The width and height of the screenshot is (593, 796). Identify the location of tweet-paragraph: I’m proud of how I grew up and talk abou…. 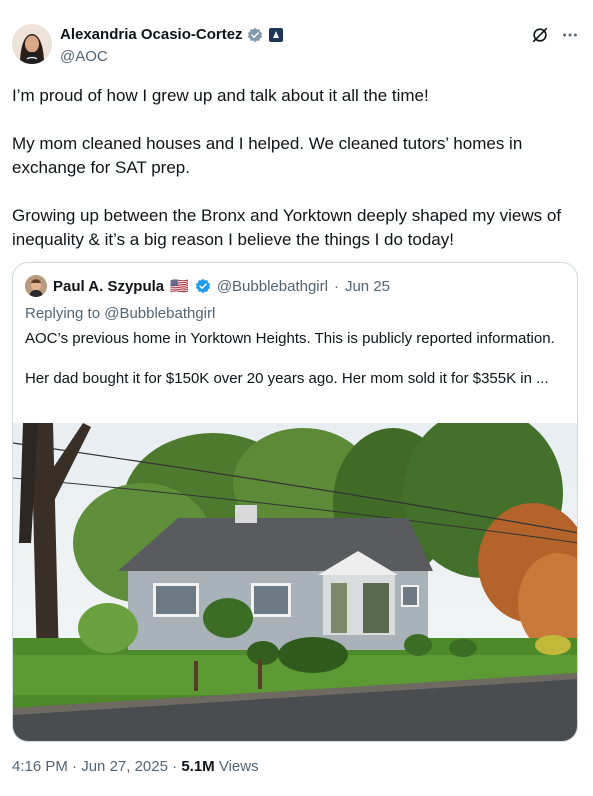
(220, 95).